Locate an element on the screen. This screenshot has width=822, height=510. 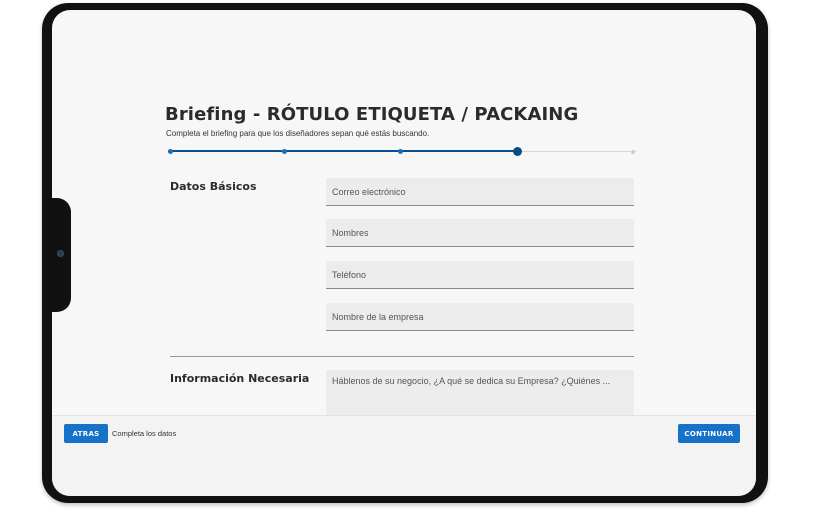
progress-fill is located at coordinates (342, 151).